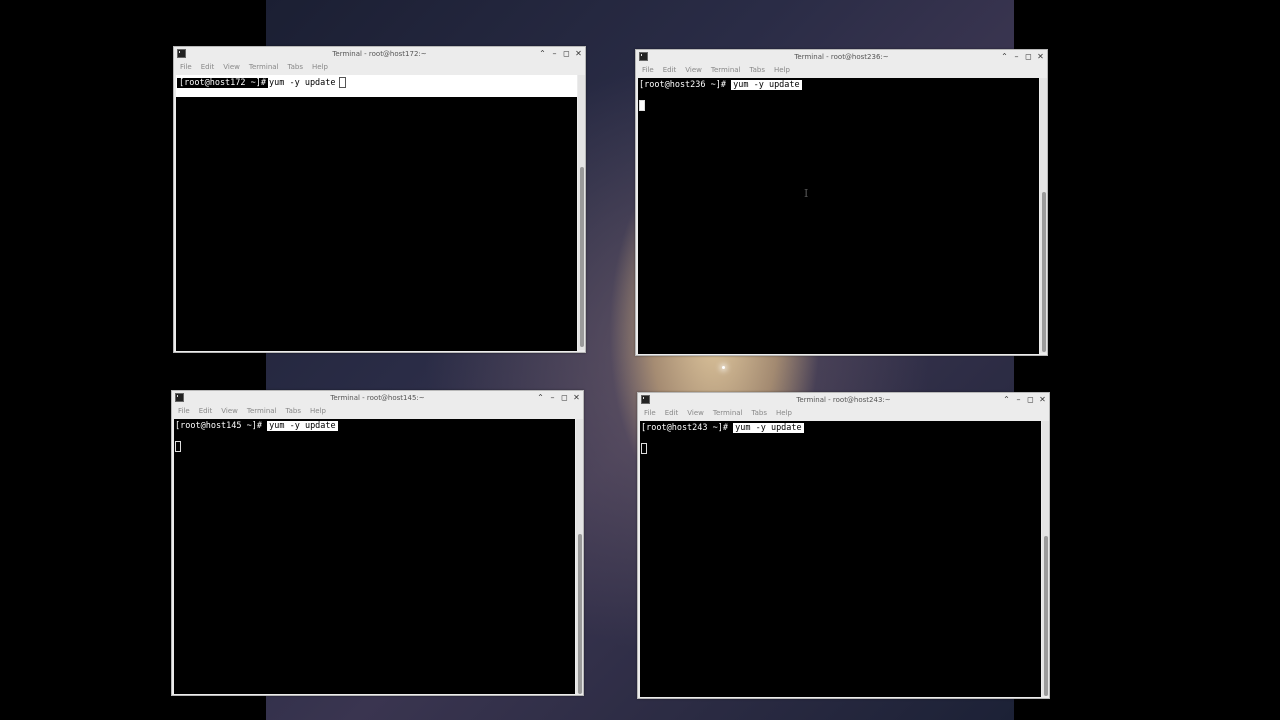 The image size is (1280, 720). What do you see at coordinates (682, 85) in the screenshot?
I see `shell-prompt: [root@host236 ~]#` at bounding box center [682, 85].